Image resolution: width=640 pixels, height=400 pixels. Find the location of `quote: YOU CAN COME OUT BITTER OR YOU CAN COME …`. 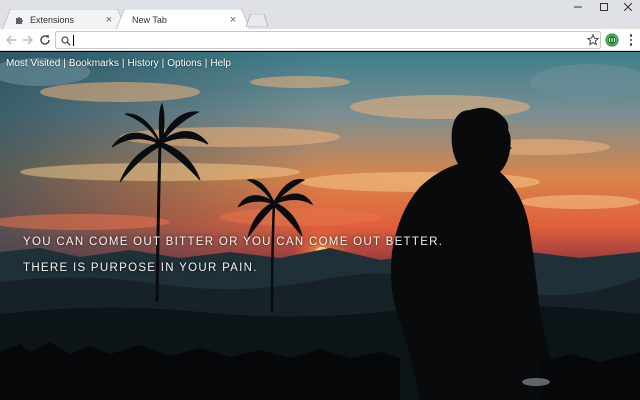

quote: YOU CAN COME OUT BITTER OR YOU CAN COME … is located at coordinates (233, 262).